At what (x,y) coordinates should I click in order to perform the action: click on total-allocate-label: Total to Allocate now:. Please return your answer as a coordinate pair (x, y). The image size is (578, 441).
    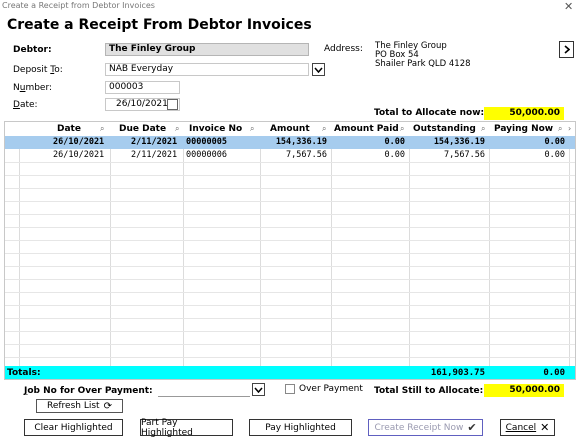
    Looking at the image, I should click on (429, 113).